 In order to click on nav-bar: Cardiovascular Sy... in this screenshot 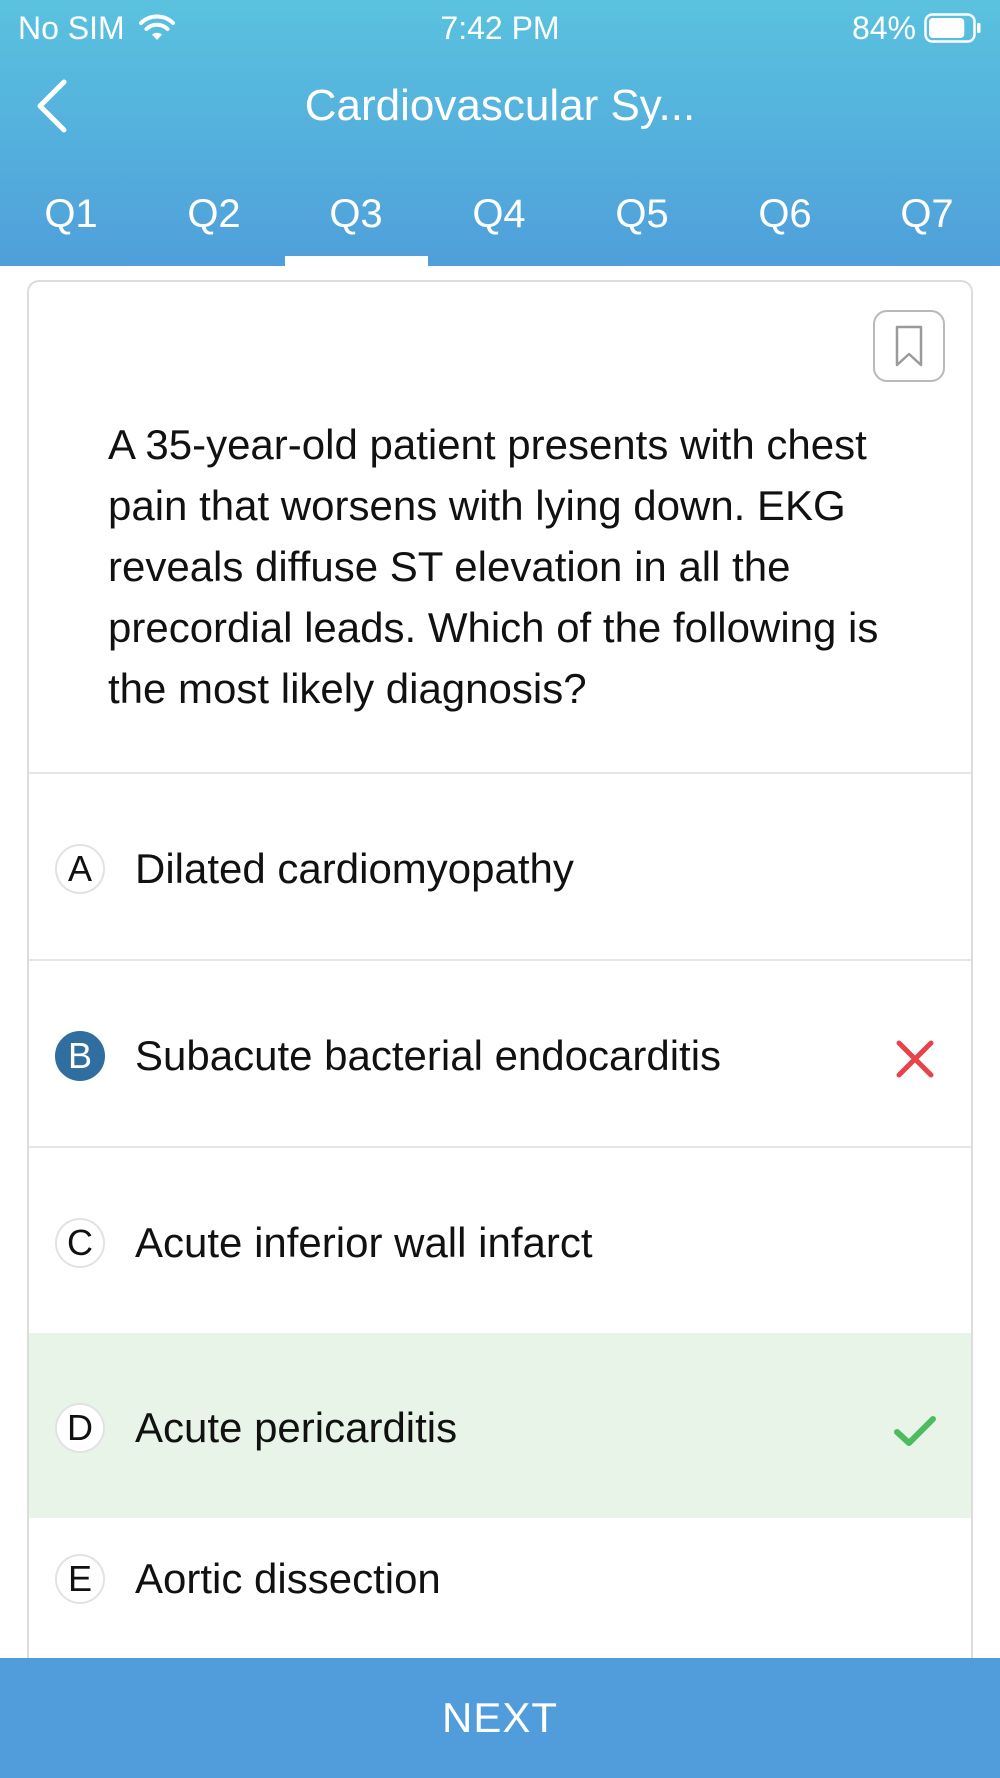, I will do `click(500, 107)`.